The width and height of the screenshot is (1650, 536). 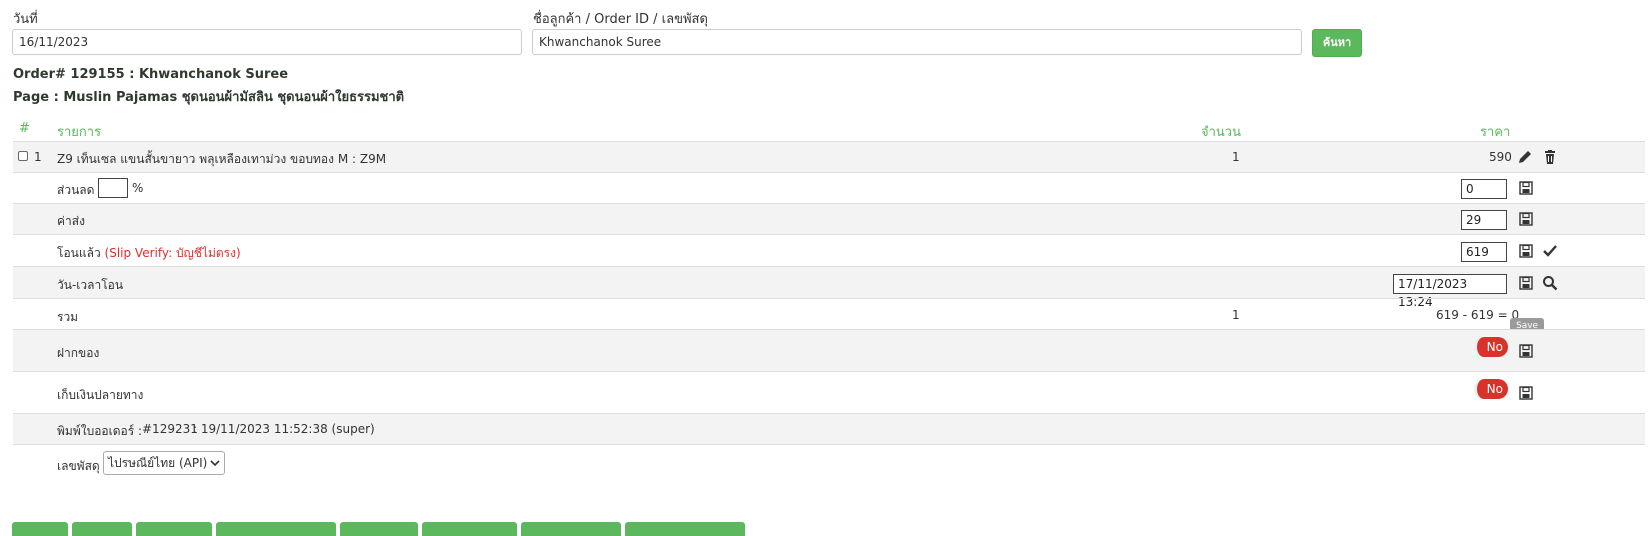 I want to click on tracking-label: เลขพัสดุ, so click(x=78, y=466).